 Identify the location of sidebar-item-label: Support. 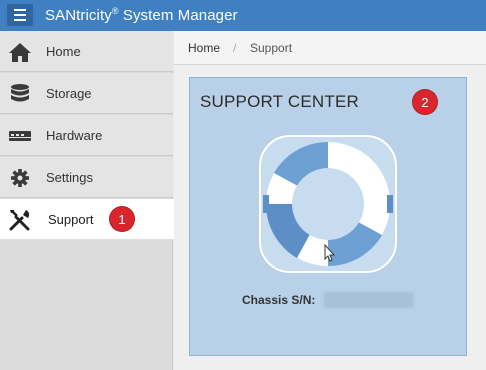
(71, 219).